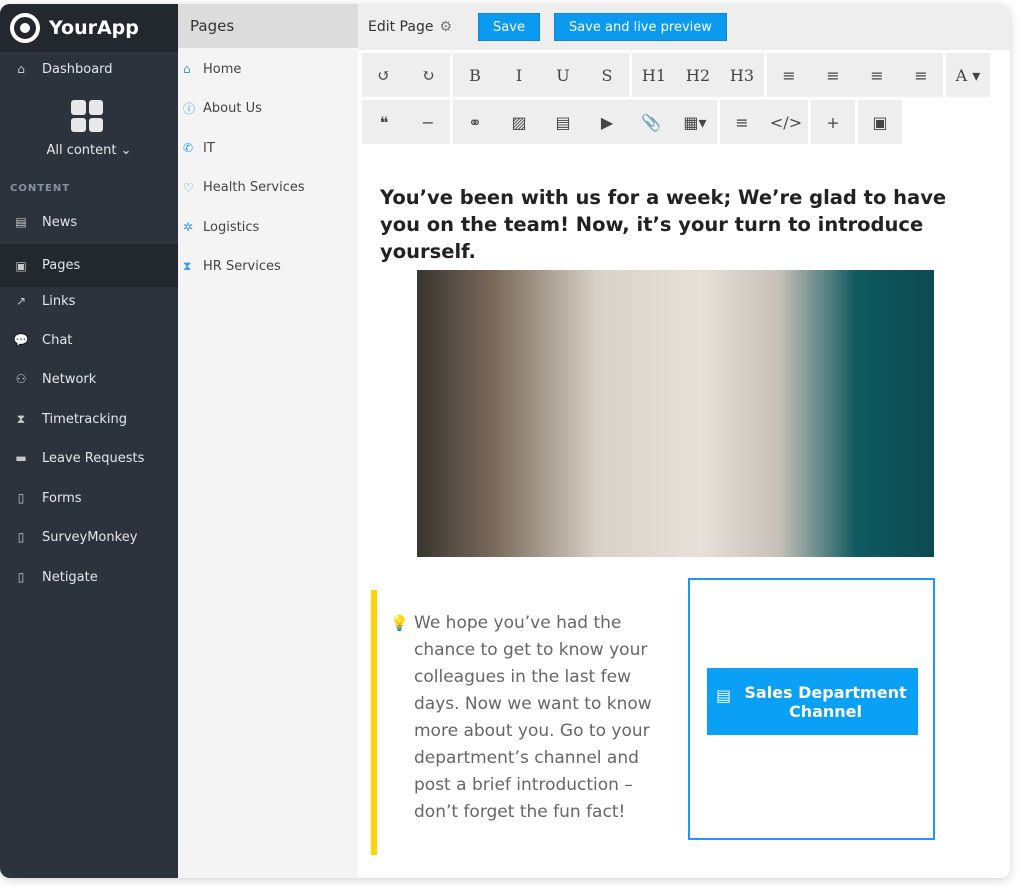 This screenshot has height=887, width=1024. I want to click on toolbar-group: ↺ ↻, so click(406, 75).